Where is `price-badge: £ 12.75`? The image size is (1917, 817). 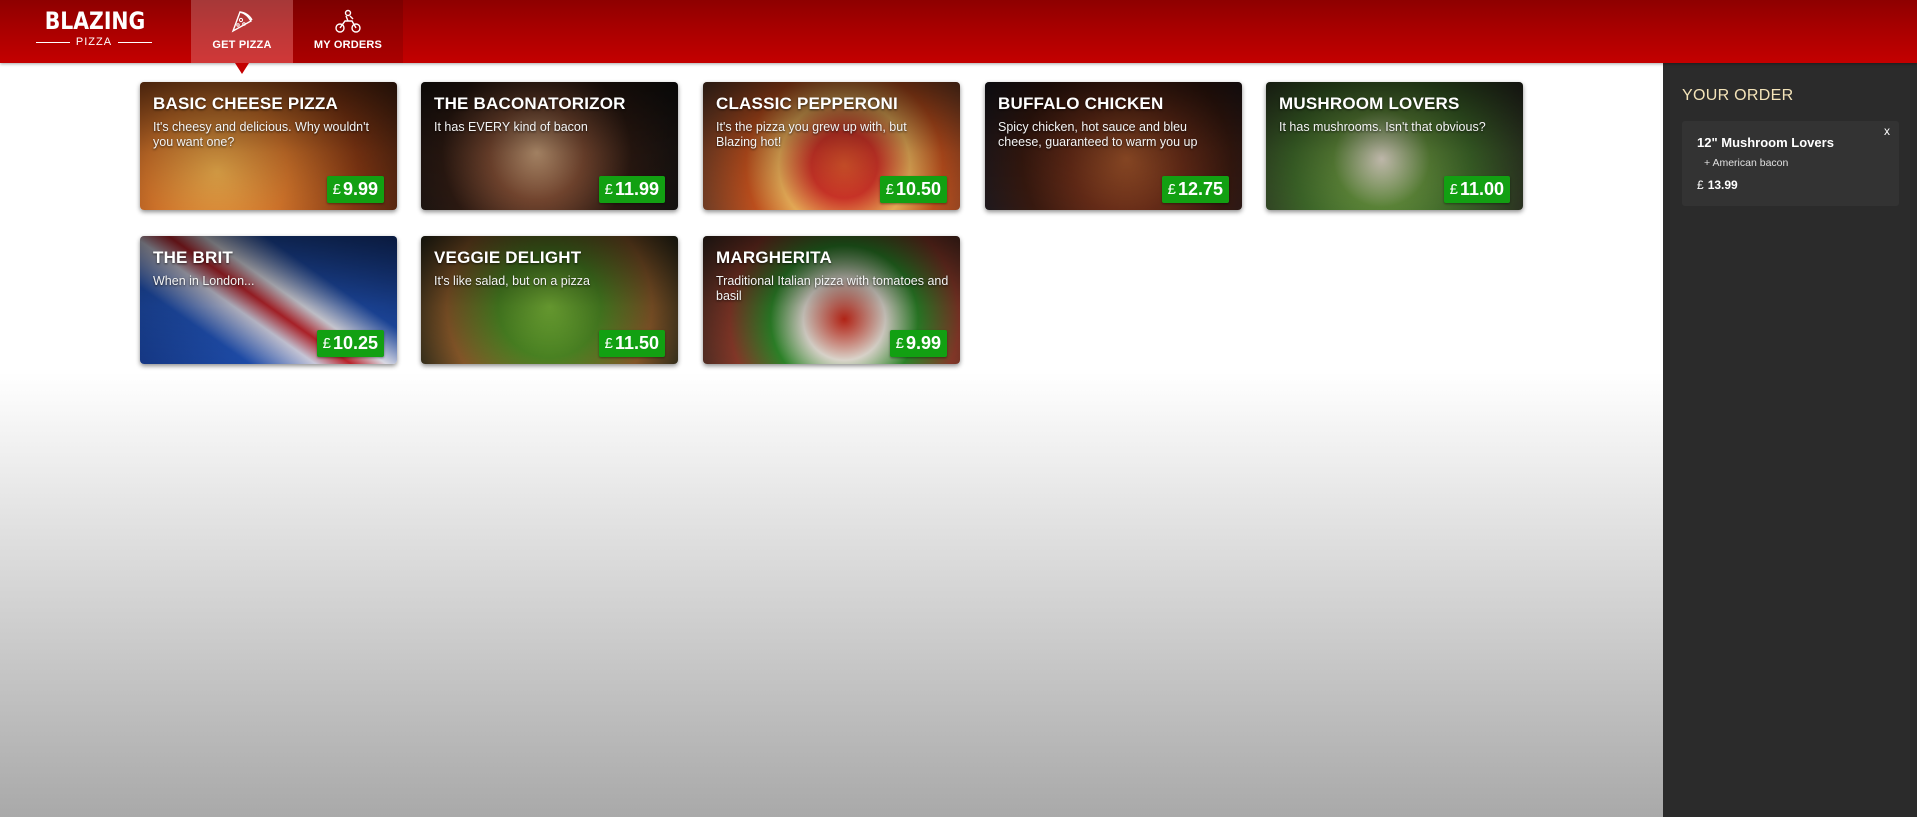
price-badge: £ 12.75 is located at coordinates (1195, 189).